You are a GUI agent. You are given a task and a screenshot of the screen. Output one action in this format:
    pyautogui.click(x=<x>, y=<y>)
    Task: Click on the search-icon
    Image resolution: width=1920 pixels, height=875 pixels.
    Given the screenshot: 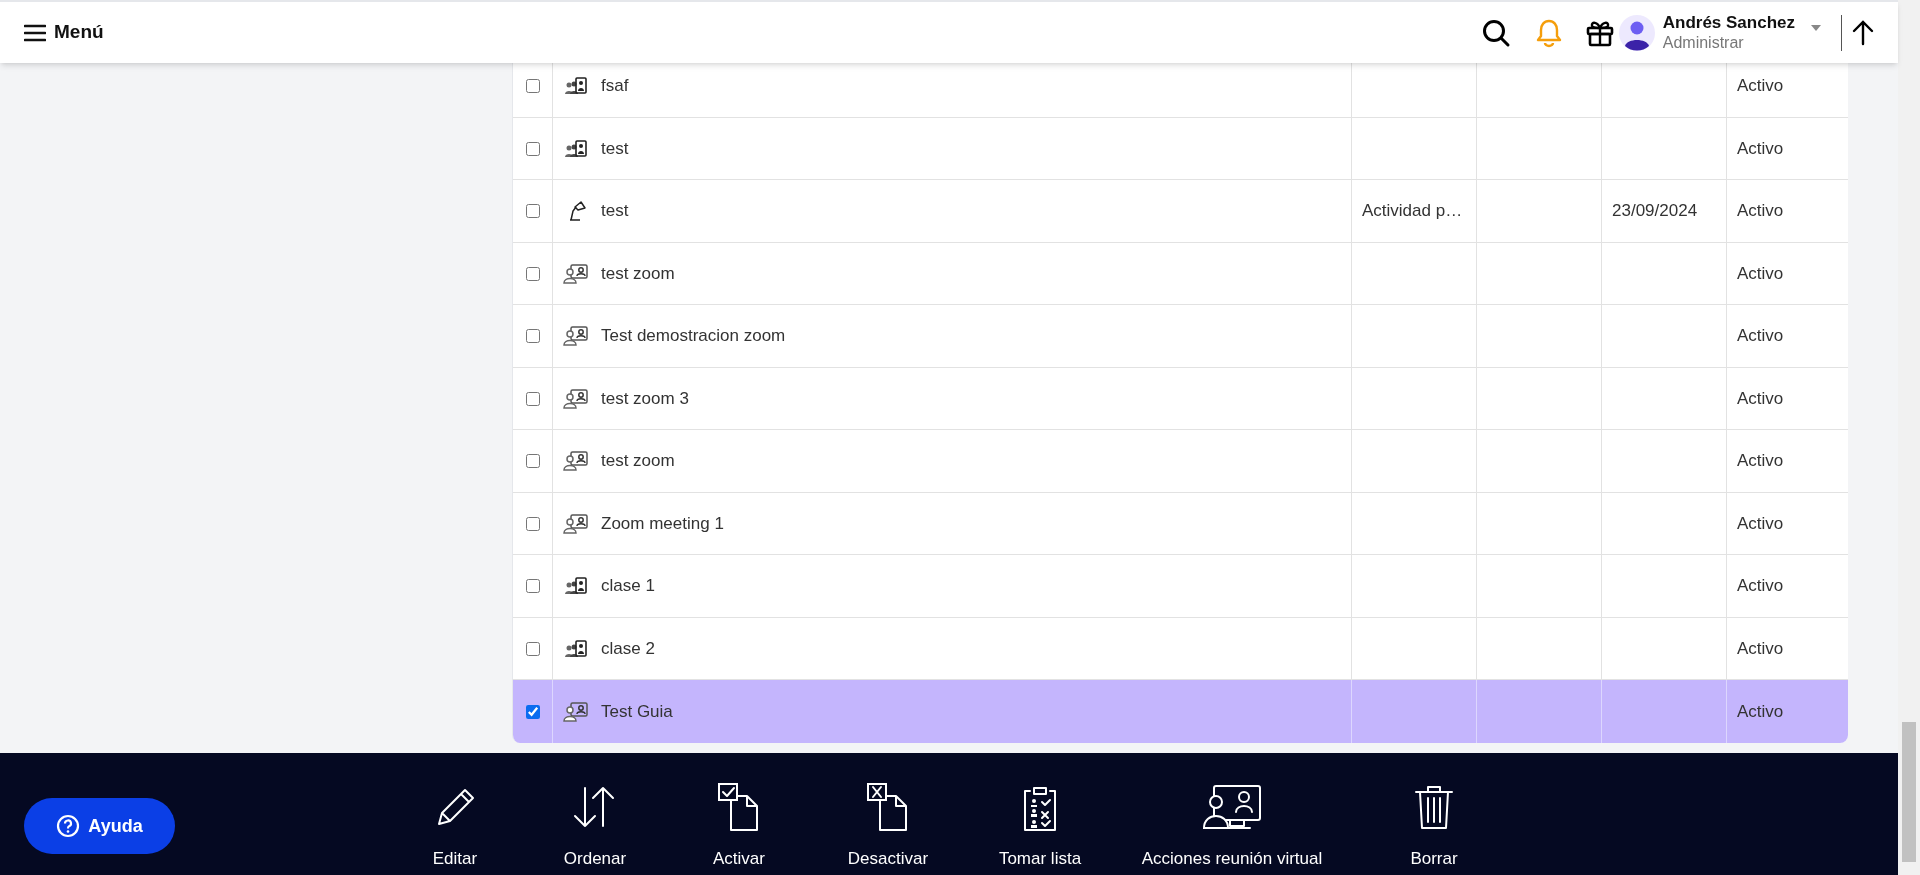 What is the action you would take?
    pyautogui.click(x=1495, y=32)
    